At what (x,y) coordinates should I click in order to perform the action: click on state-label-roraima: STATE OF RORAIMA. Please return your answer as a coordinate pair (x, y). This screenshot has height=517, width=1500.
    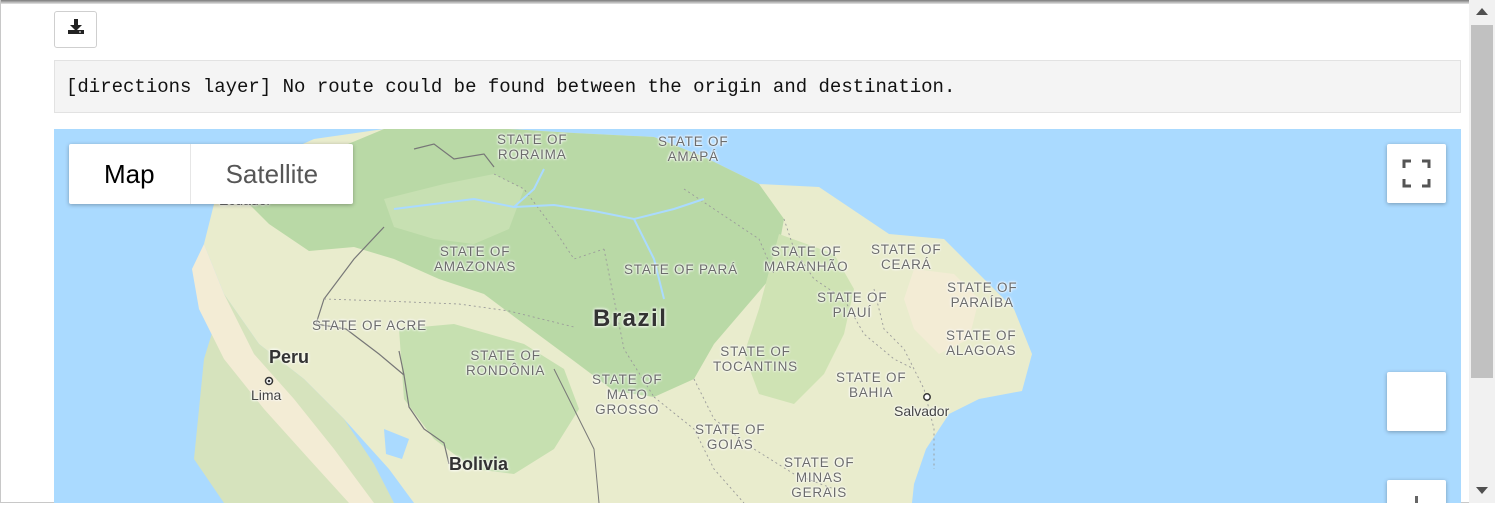
    Looking at the image, I should click on (532, 147).